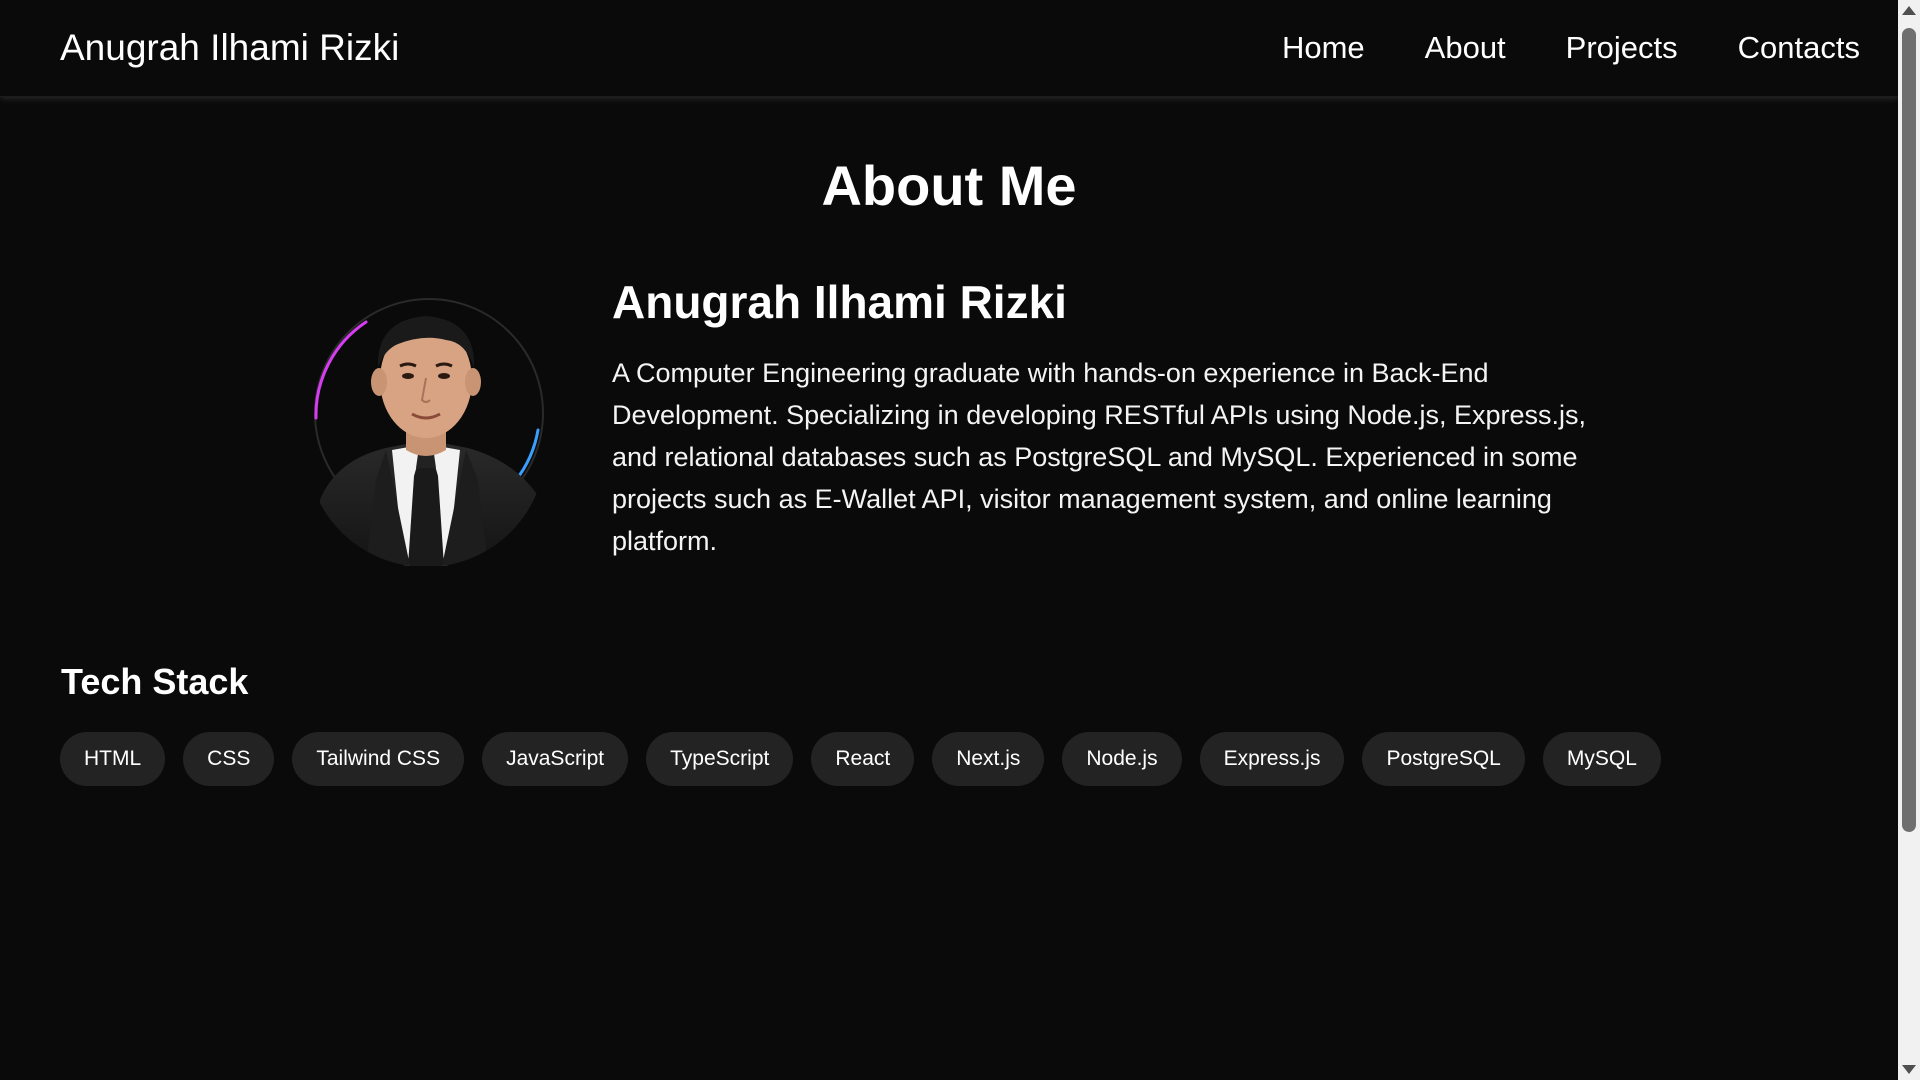 The width and height of the screenshot is (1920, 1080). I want to click on nav-link-contacts: Contacts, so click(1799, 48).